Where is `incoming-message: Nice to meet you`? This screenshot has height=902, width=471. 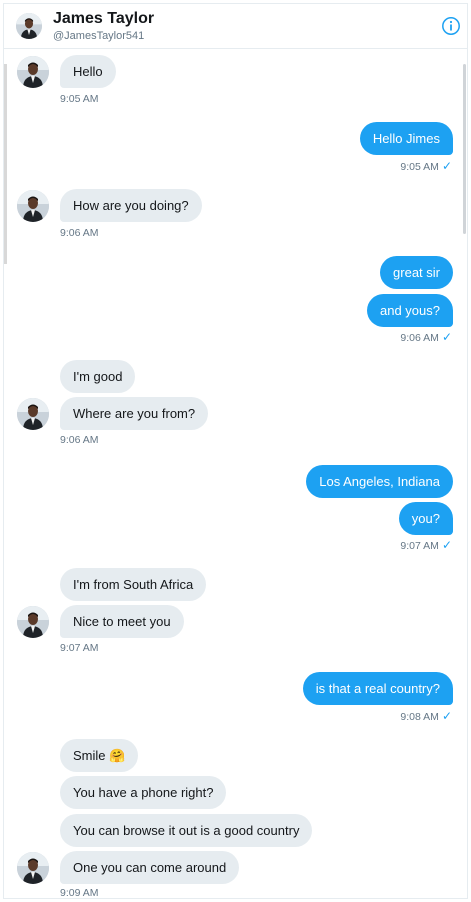
incoming-message: Nice to meet you is located at coordinates (122, 621).